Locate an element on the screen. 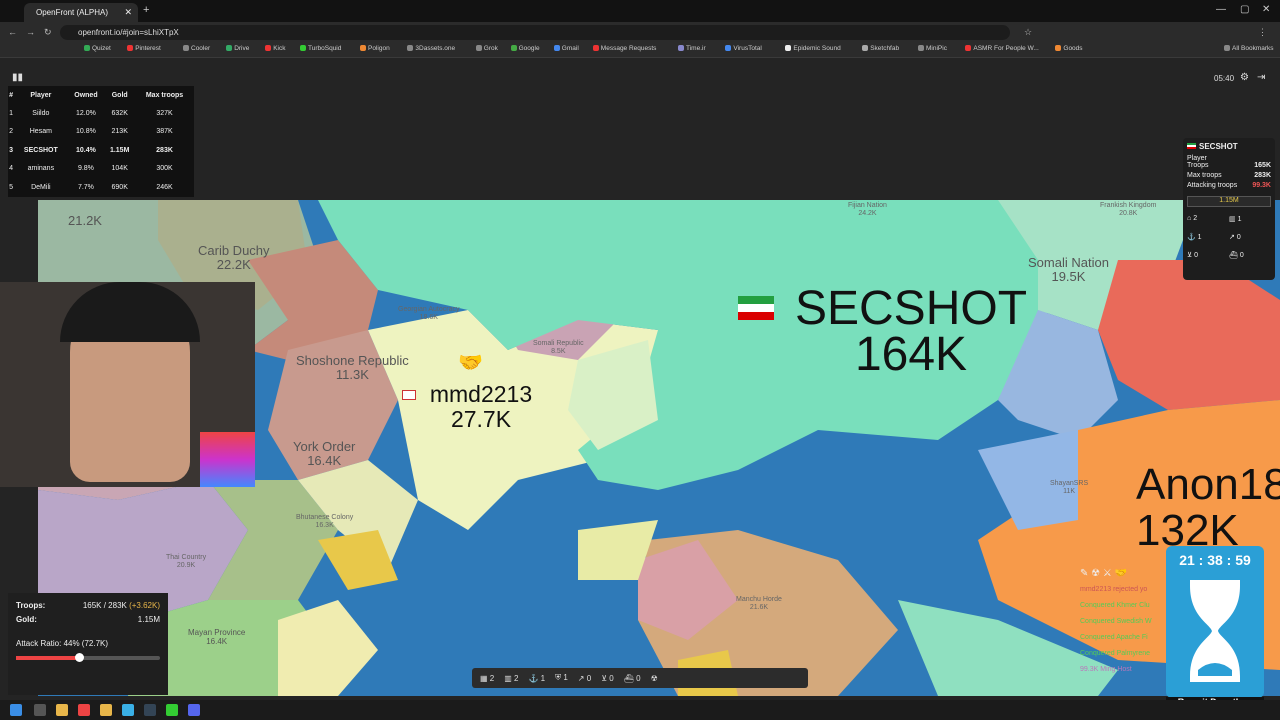  alliance-handshake-icon: 🤝 is located at coordinates (470, 363).